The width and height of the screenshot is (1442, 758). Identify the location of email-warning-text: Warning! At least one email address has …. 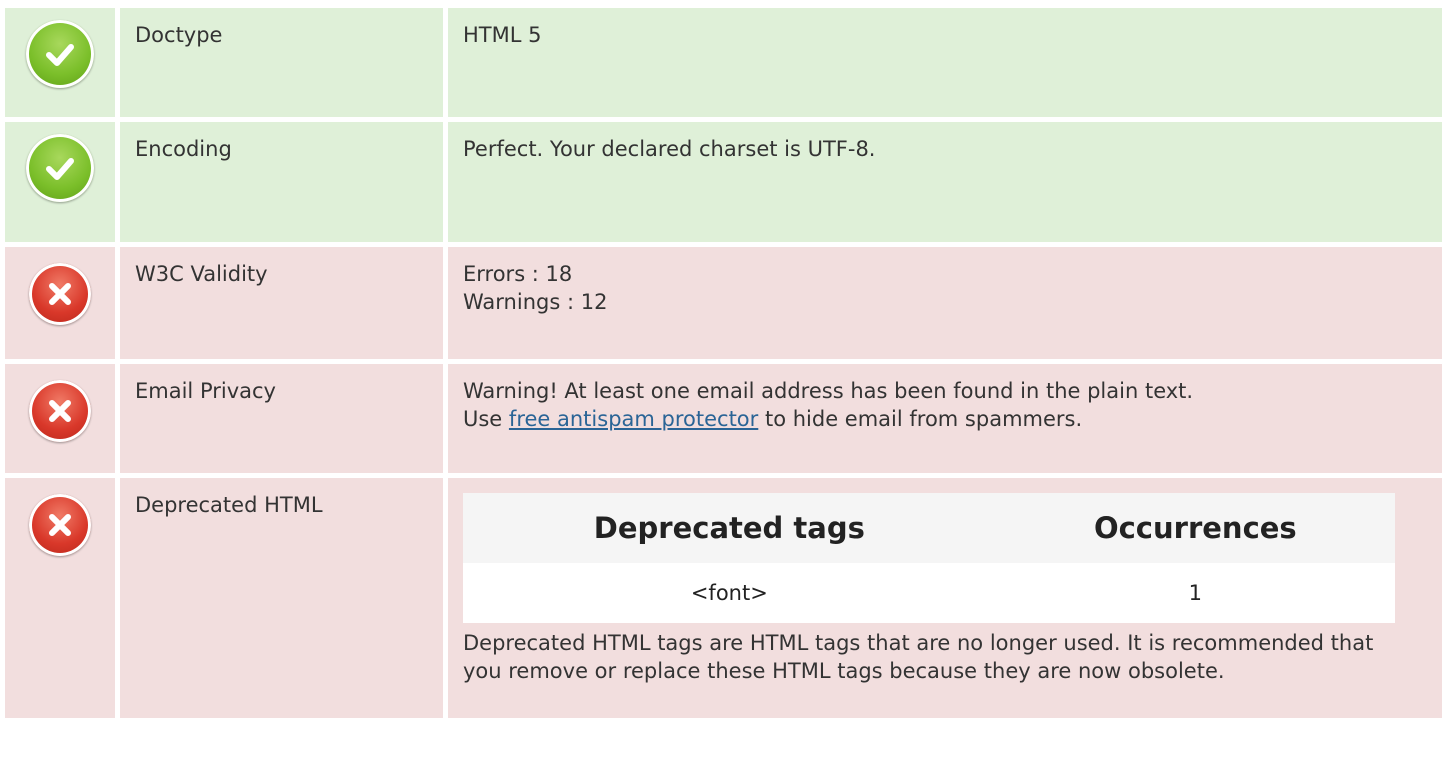
(828, 391).